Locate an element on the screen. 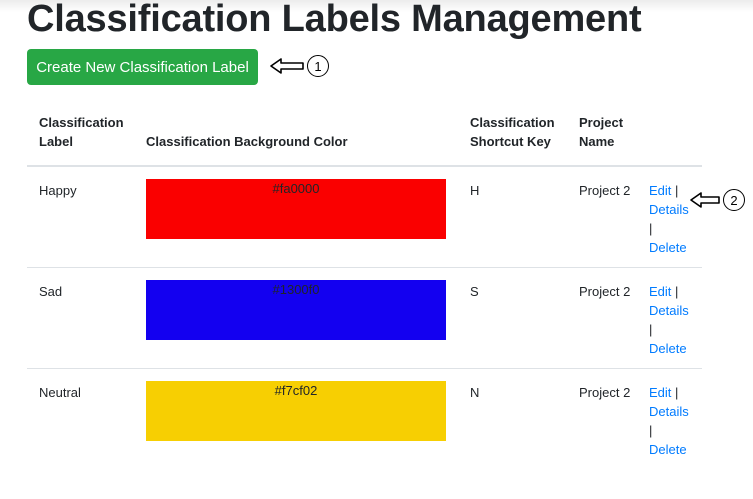 This screenshot has height=499, width=753. page-title: Classification Labels Management is located at coordinates (334, 20).